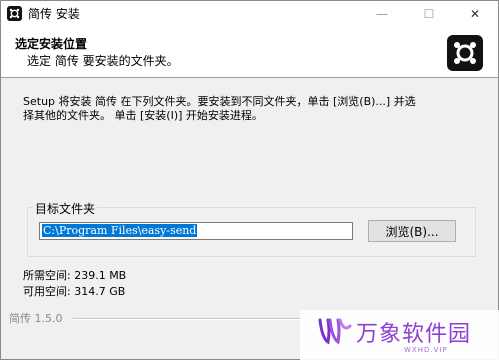 The height and width of the screenshot is (360, 499). Describe the element at coordinates (103, 61) in the screenshot. I see `page-subtitle: 选定 简传 要安装的文件夹。` at that location.